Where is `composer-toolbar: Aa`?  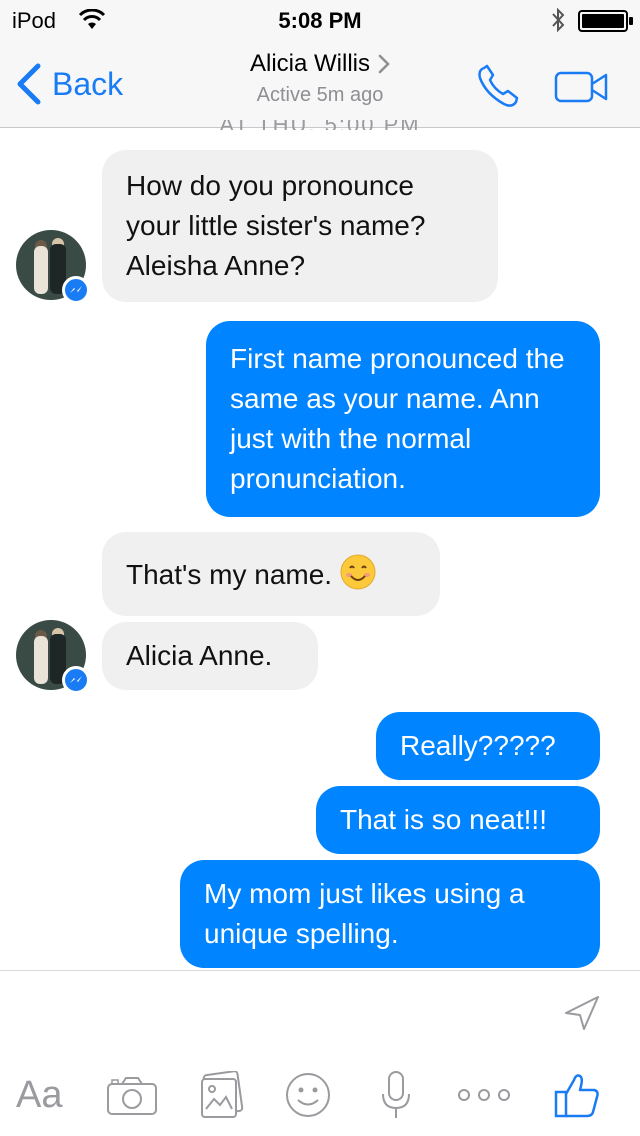 composer-toolbar: Aa is located at coordinates (320, 1097).